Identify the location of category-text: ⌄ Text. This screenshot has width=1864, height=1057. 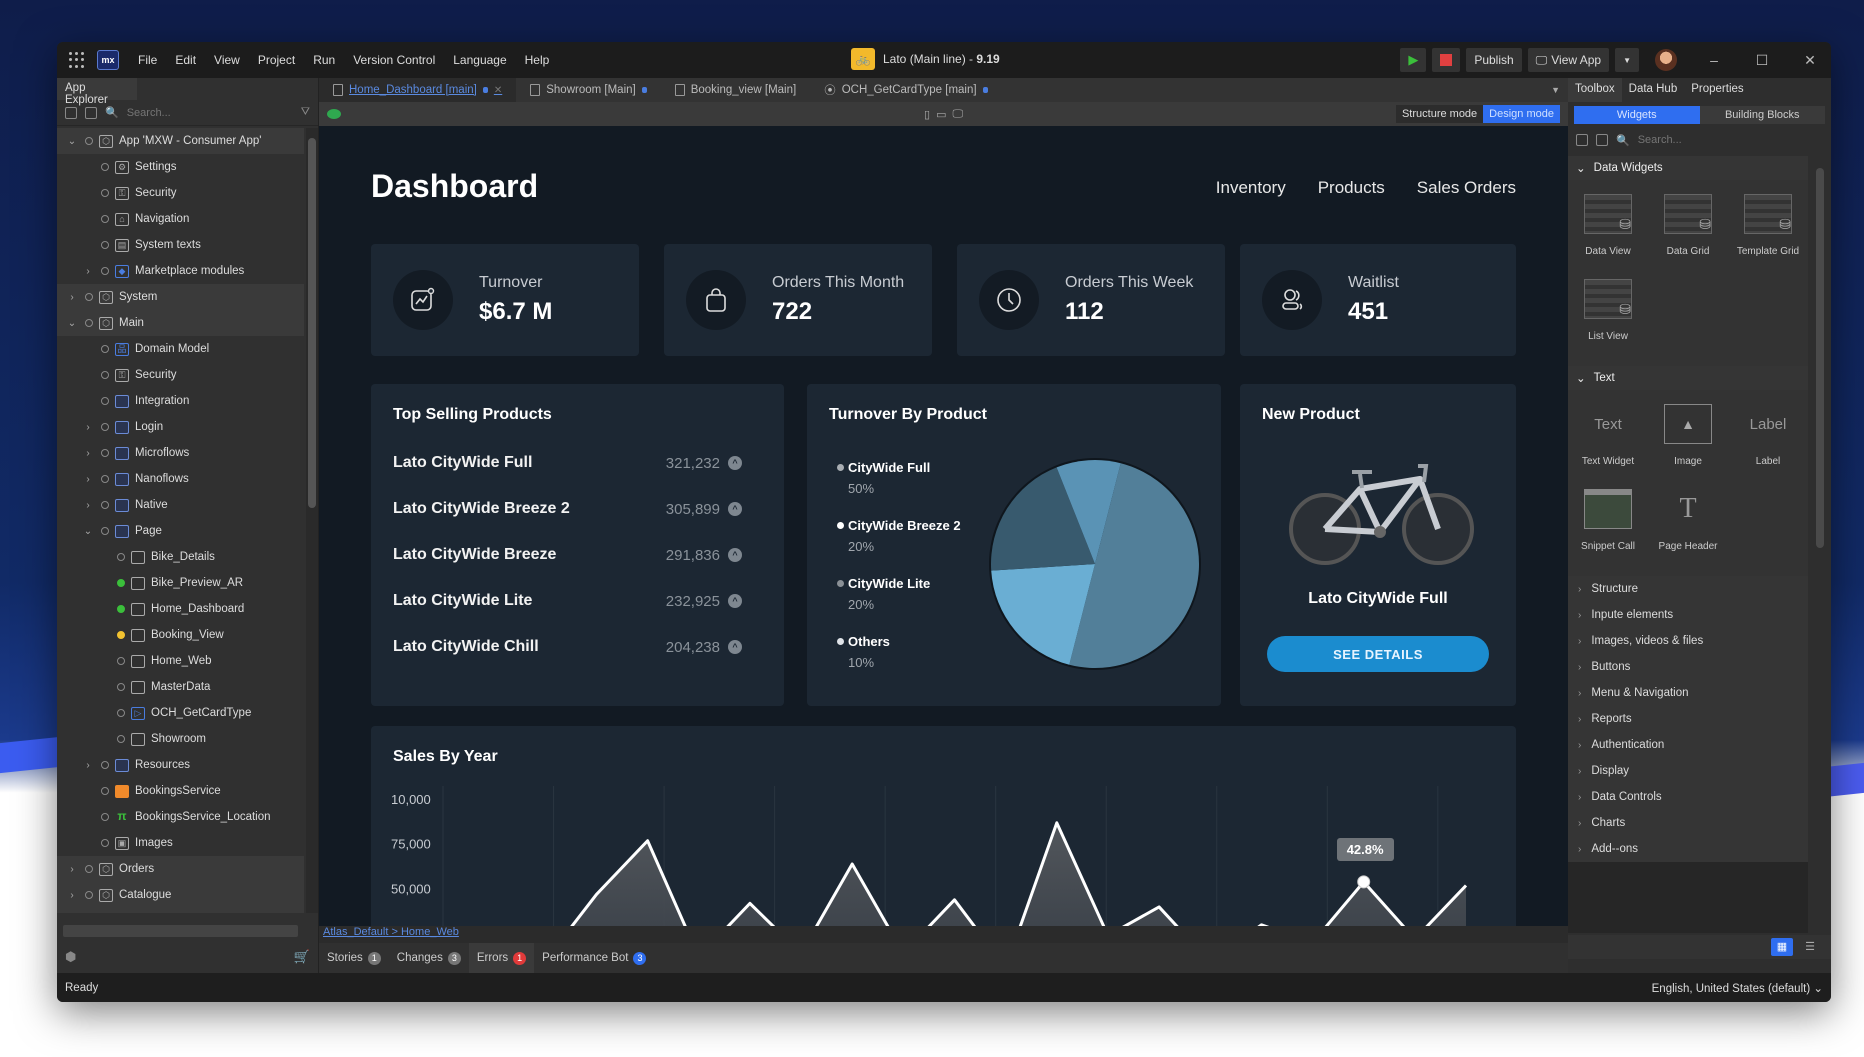
(1688, 378).